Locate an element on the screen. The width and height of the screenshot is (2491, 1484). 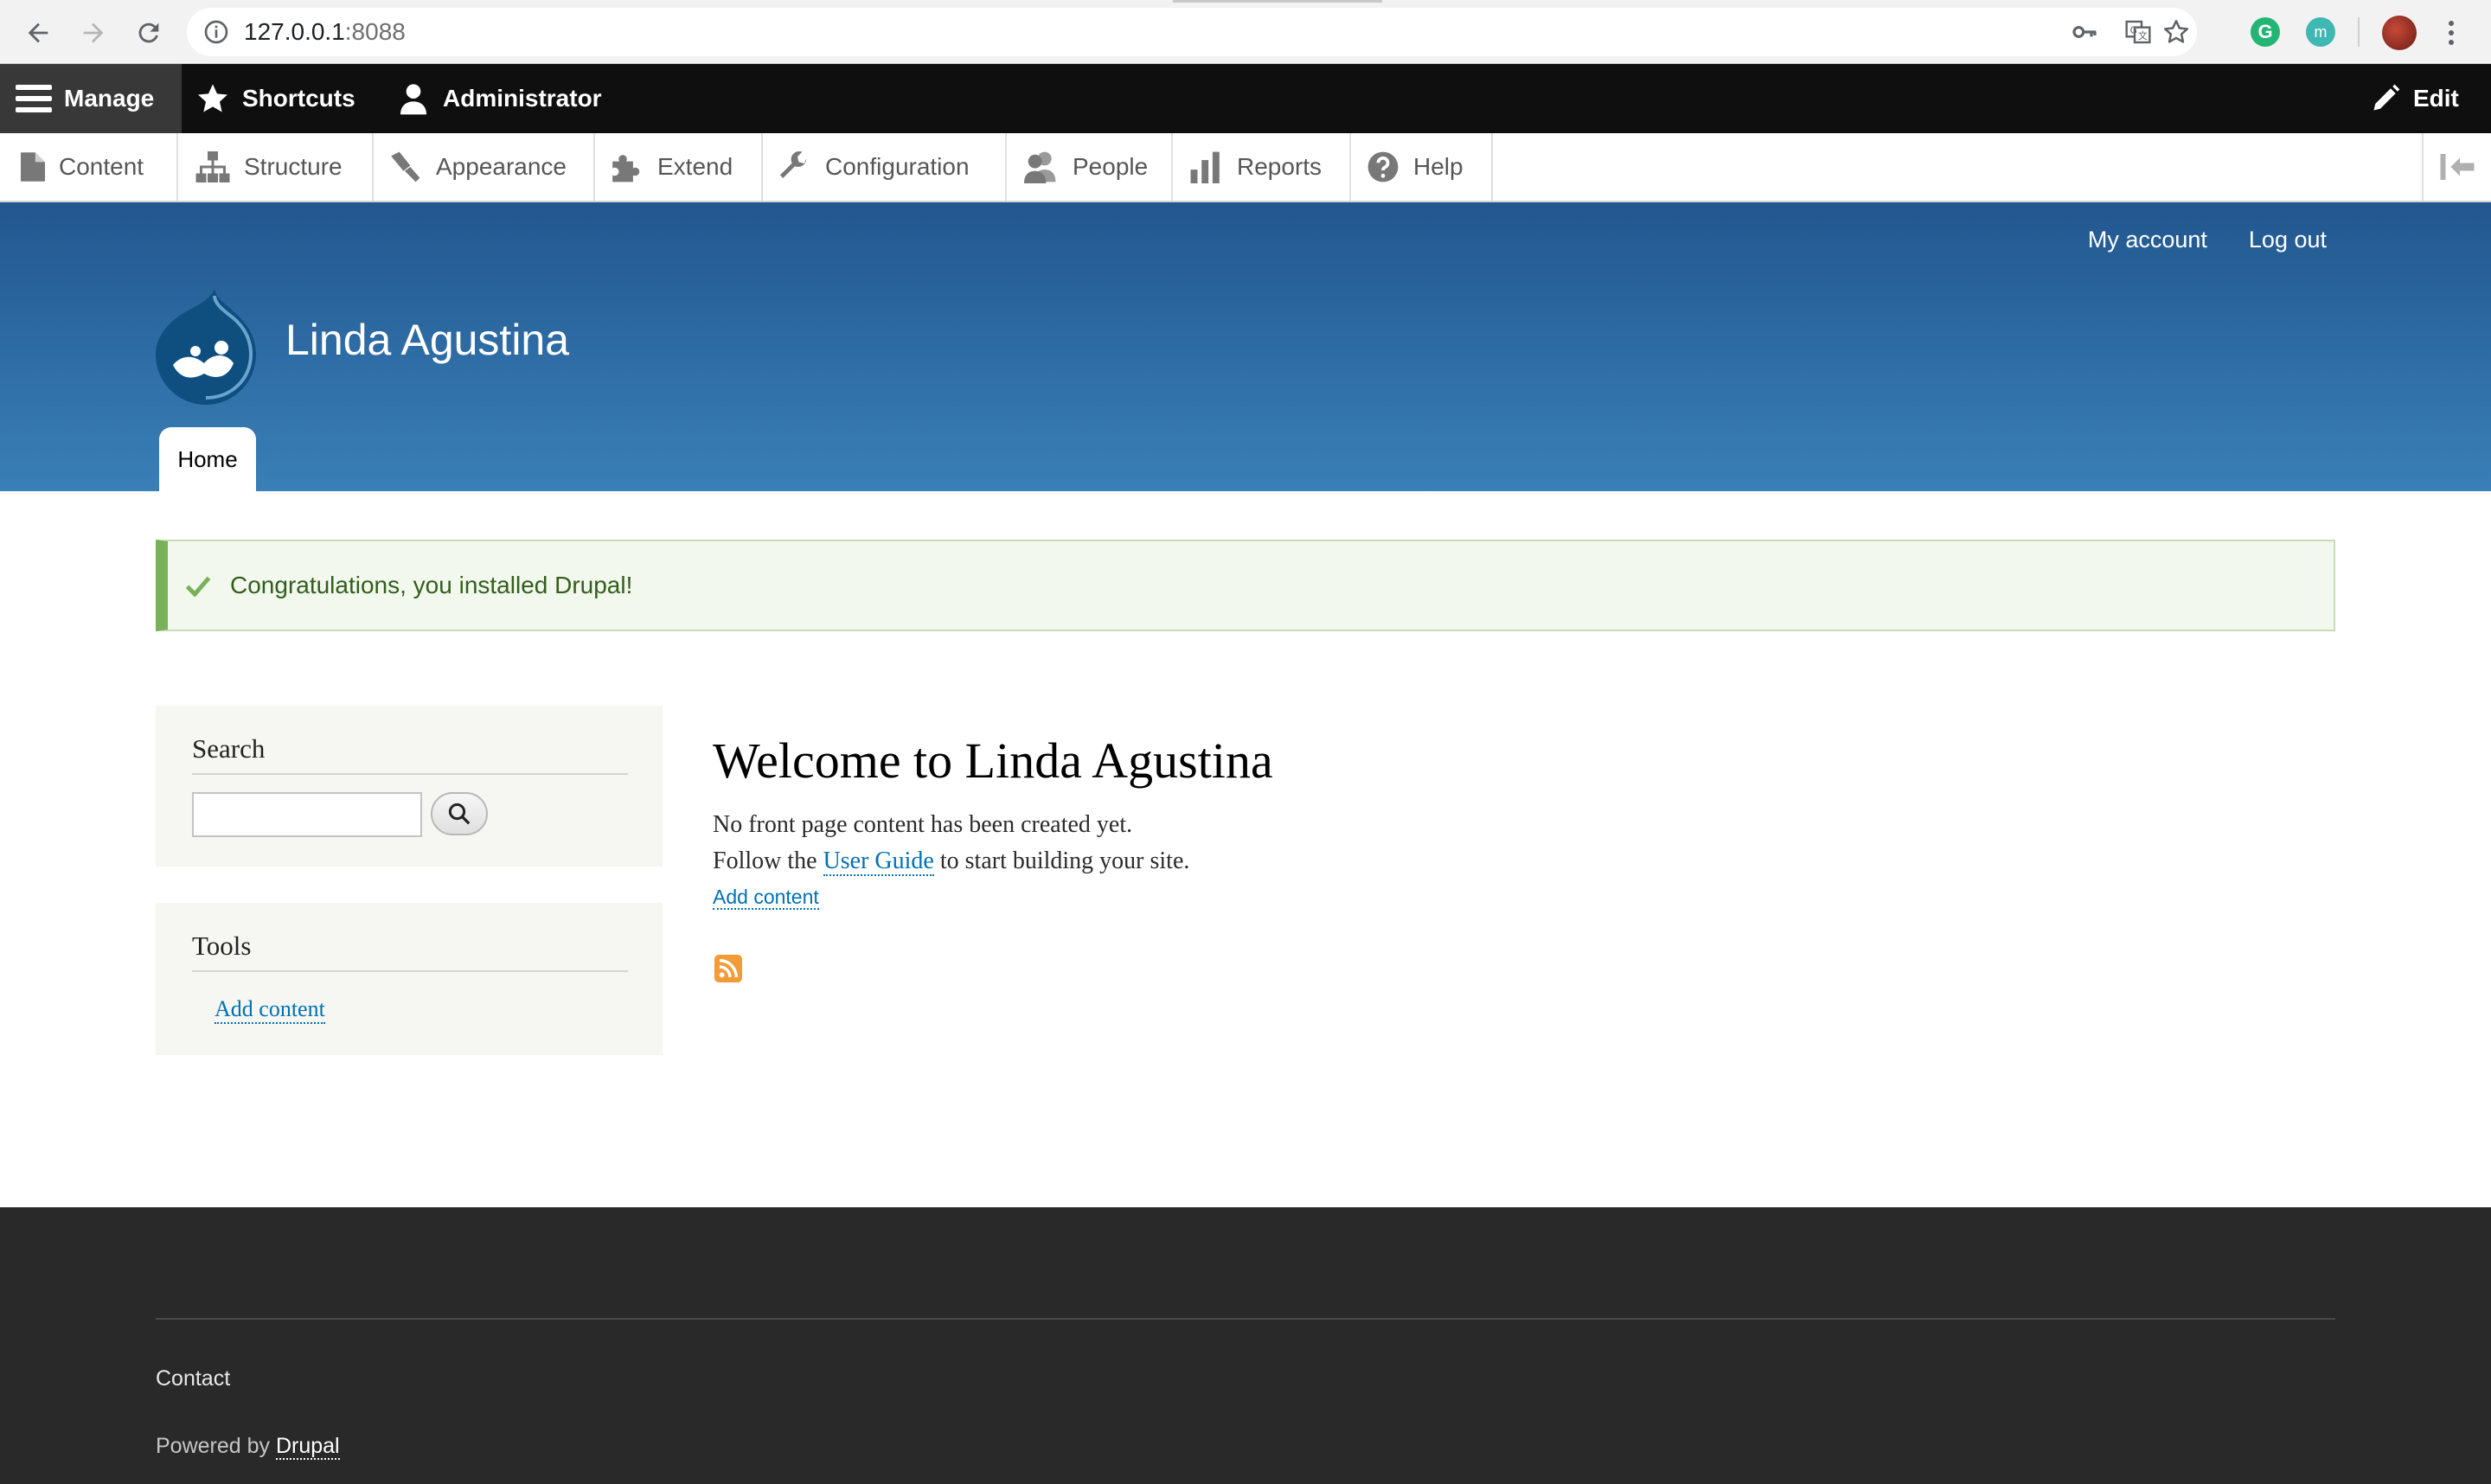
tray-item-people: People is located at coordinates (1090, 167).